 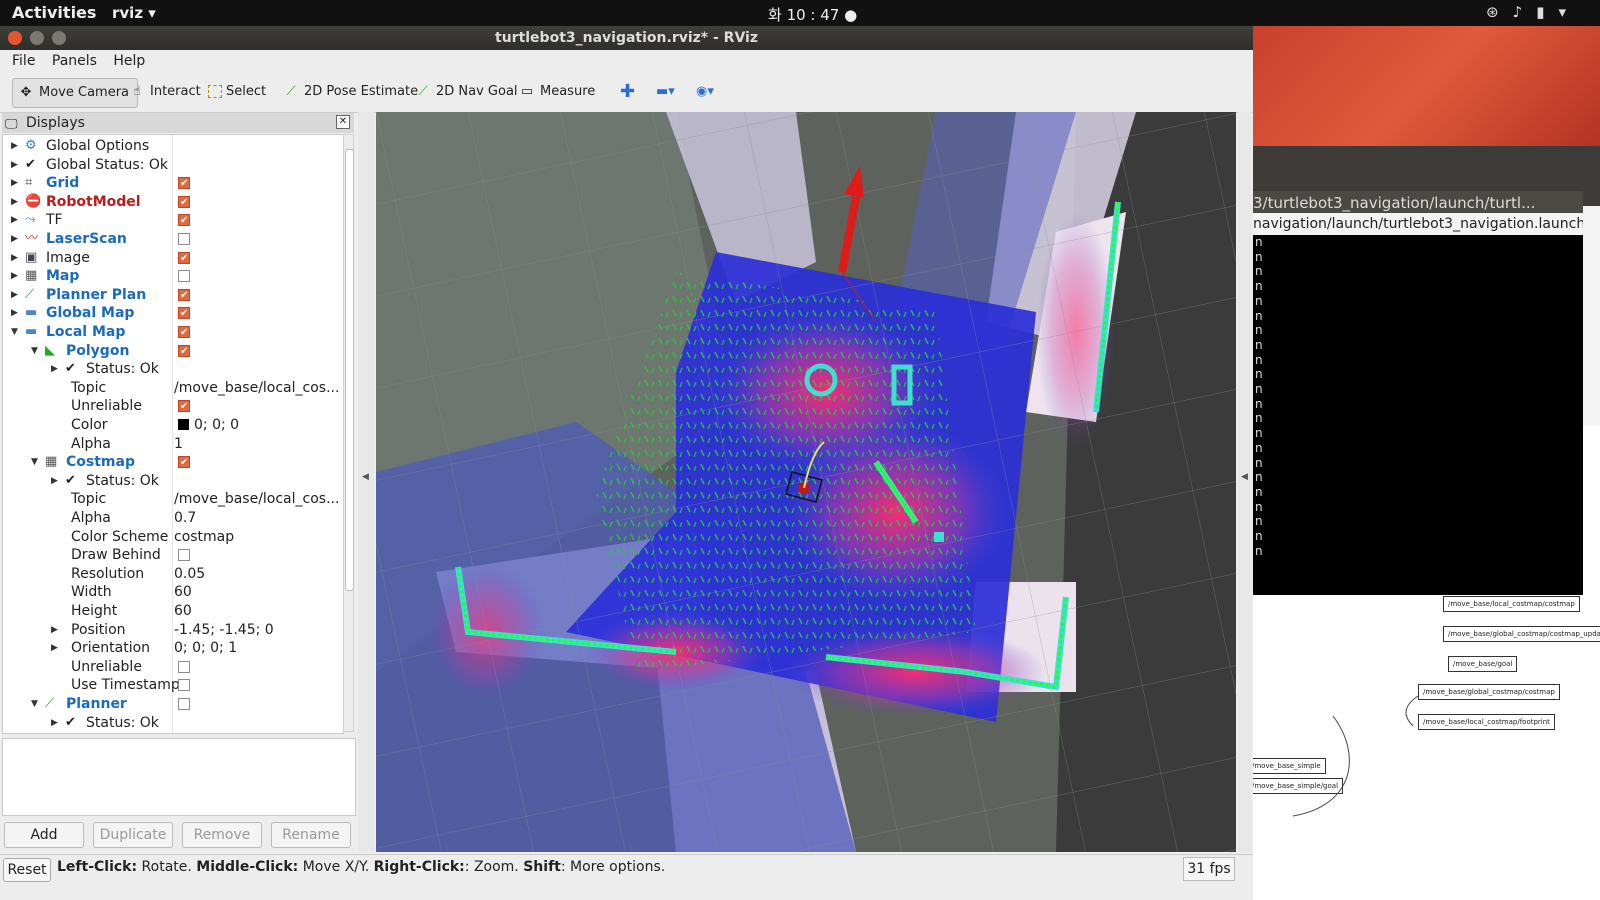 I want to click on wifi-icon: ⊛, so click(x=1499, y=12).